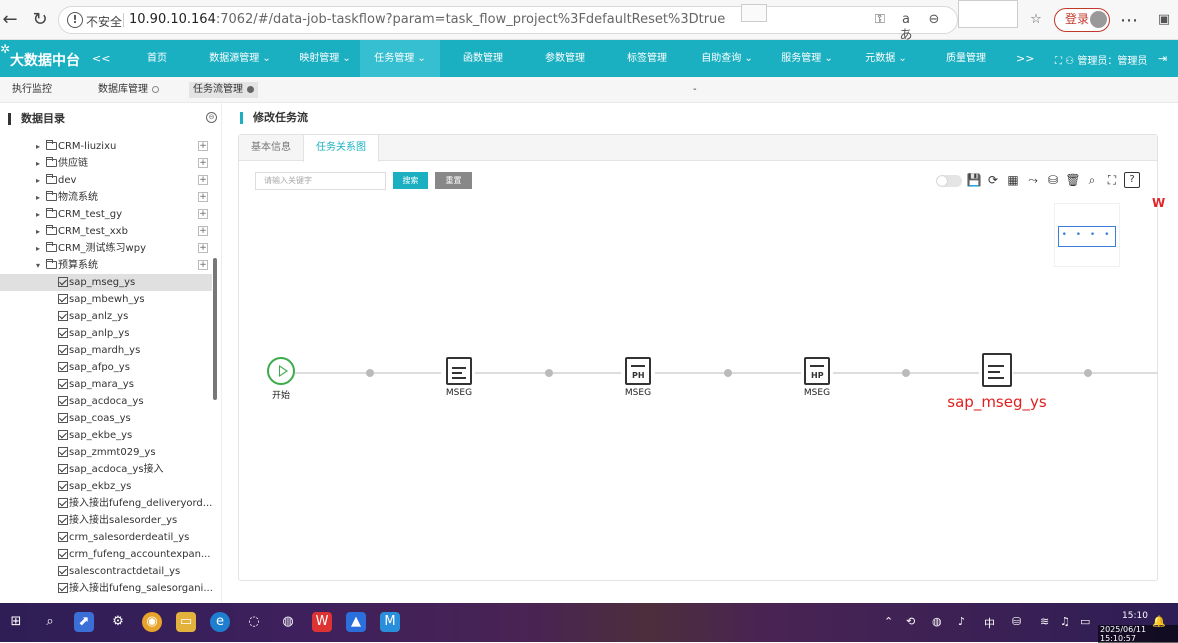 This screenshot has width=1178, height=643. Describe the element at coordinates (1164, 20) in the screenshot. I see `sidebar-toggle-icon: ▣` at that location.